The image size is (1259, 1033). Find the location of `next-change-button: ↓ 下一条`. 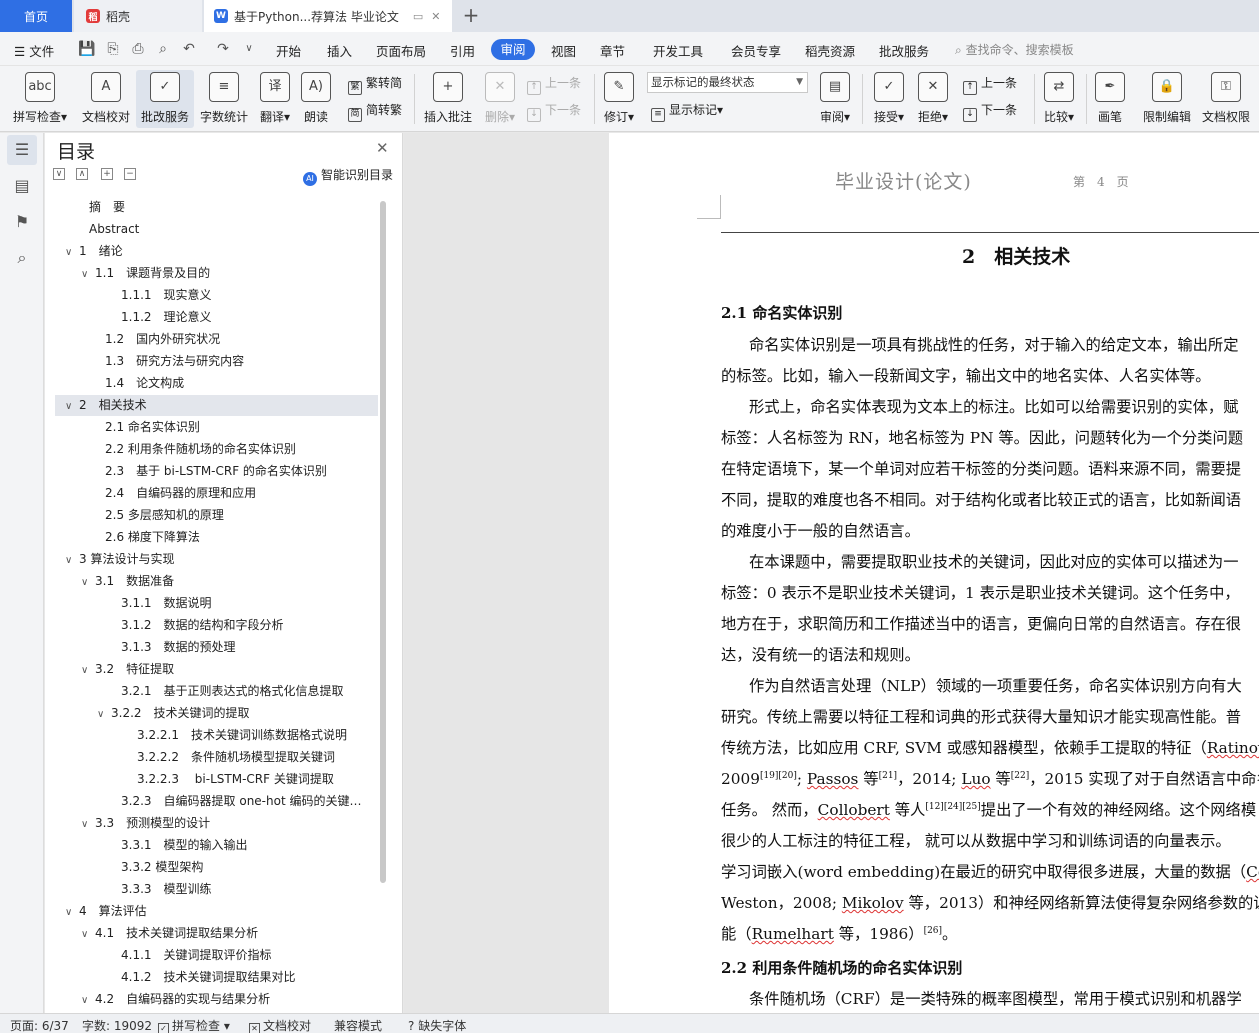

next-change-button: ↓ 下一条 is located at coordinates (990, 111).